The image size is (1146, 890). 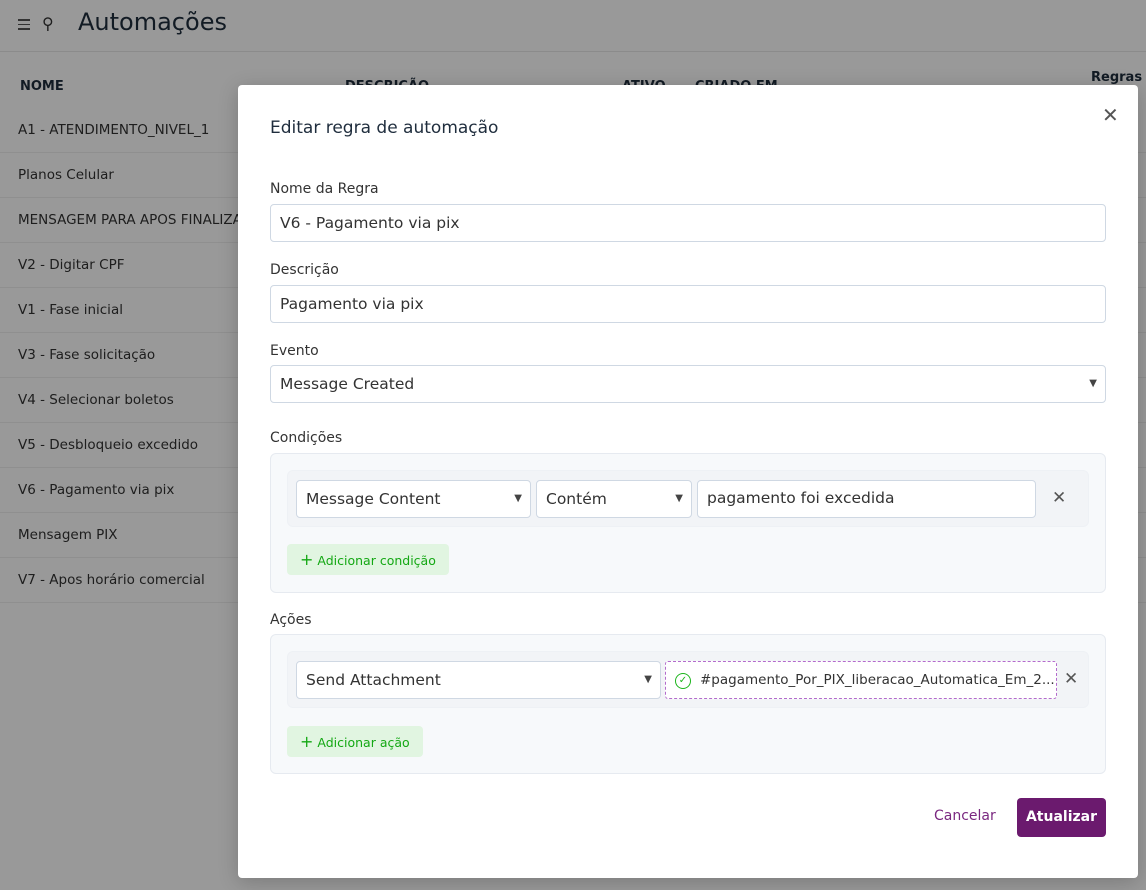 What do you see at coordinates (347, 384) in the screenshot?
I see `event-value: Message Created` at bounding box center [347, 384].